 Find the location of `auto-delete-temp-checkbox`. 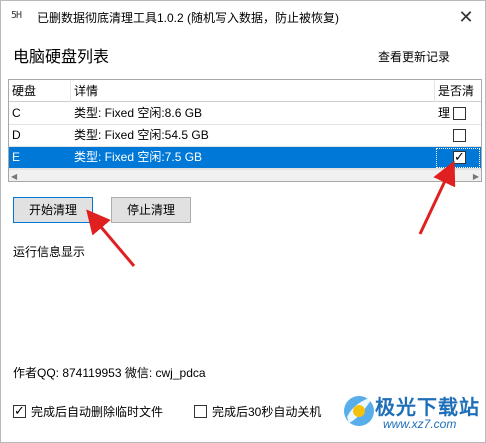

auto-delete-temp-checkbox is located at coordinates (19, 411).